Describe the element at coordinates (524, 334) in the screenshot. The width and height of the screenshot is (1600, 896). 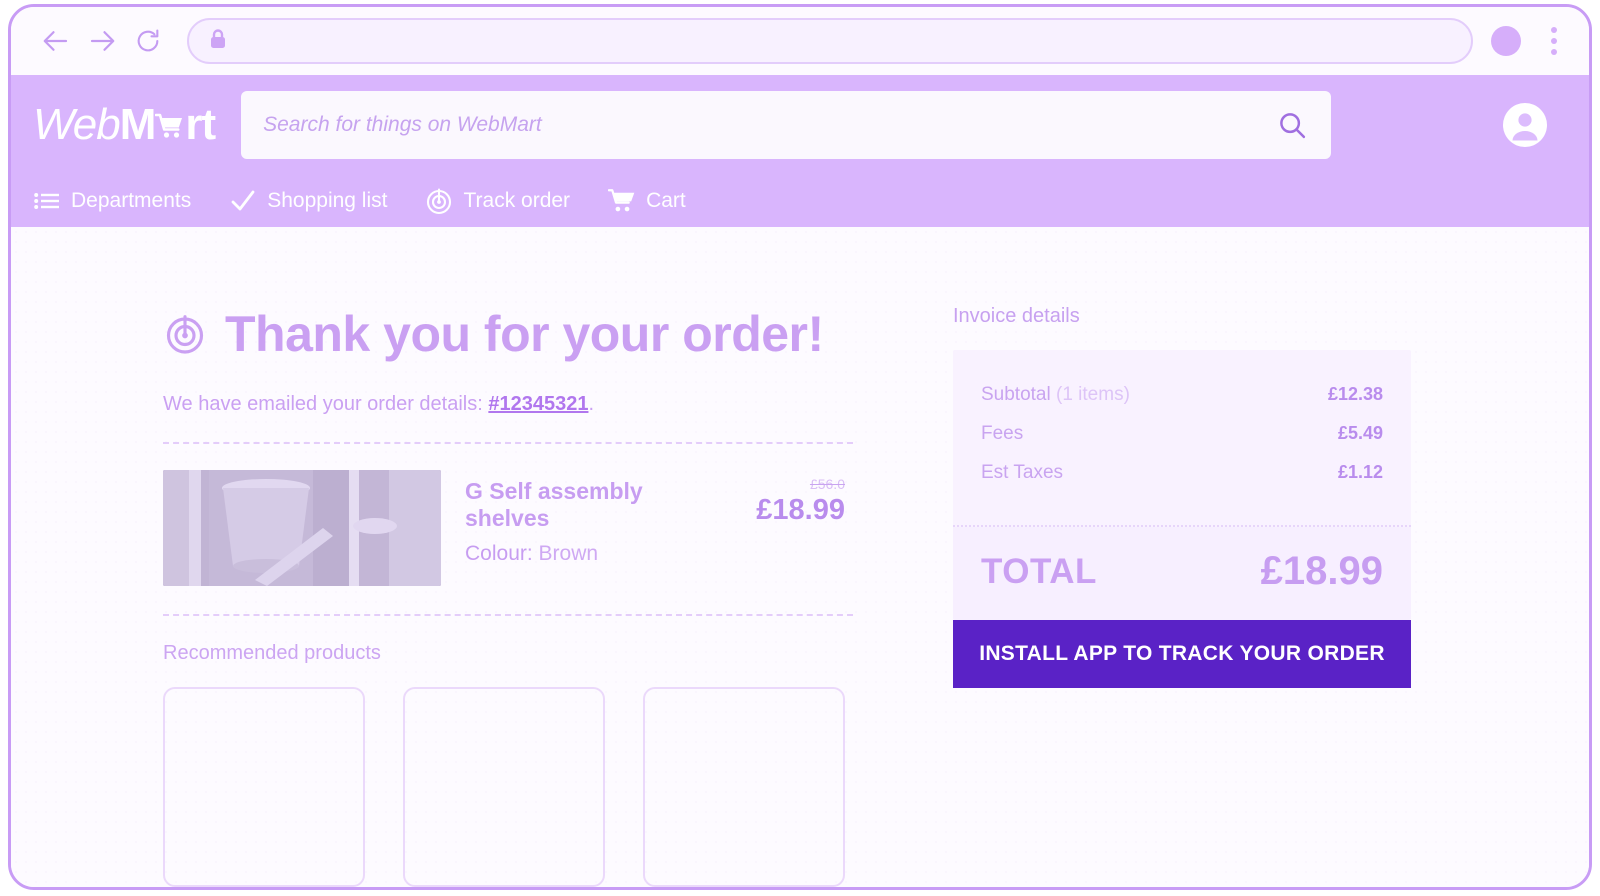
I see `page-title-text: Thank you for your order!` at that location.